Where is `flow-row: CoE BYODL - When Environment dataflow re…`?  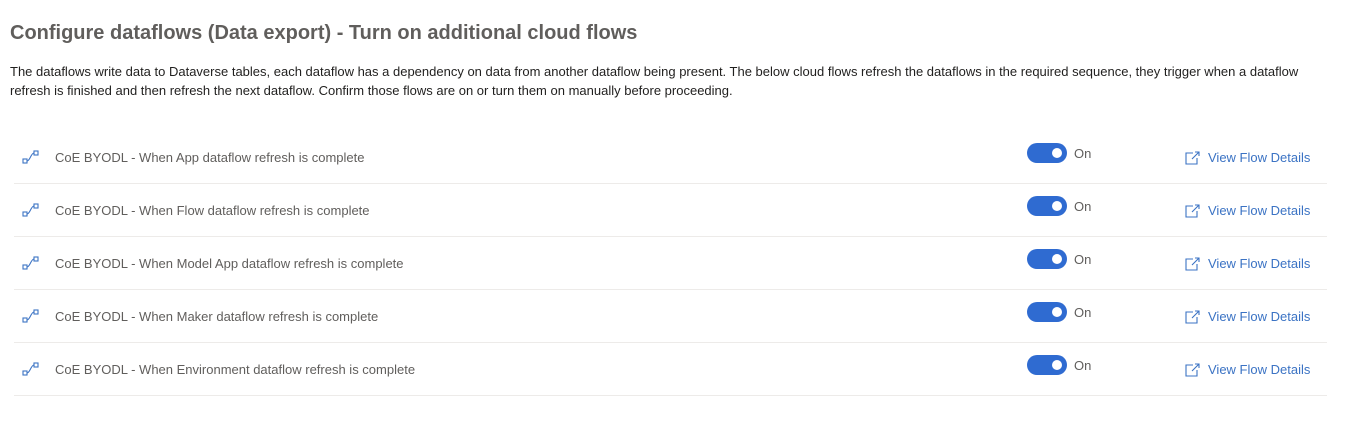 flow-row: CoE BYODL - When Environment dataflow re… is located at coordinates (670, 369).